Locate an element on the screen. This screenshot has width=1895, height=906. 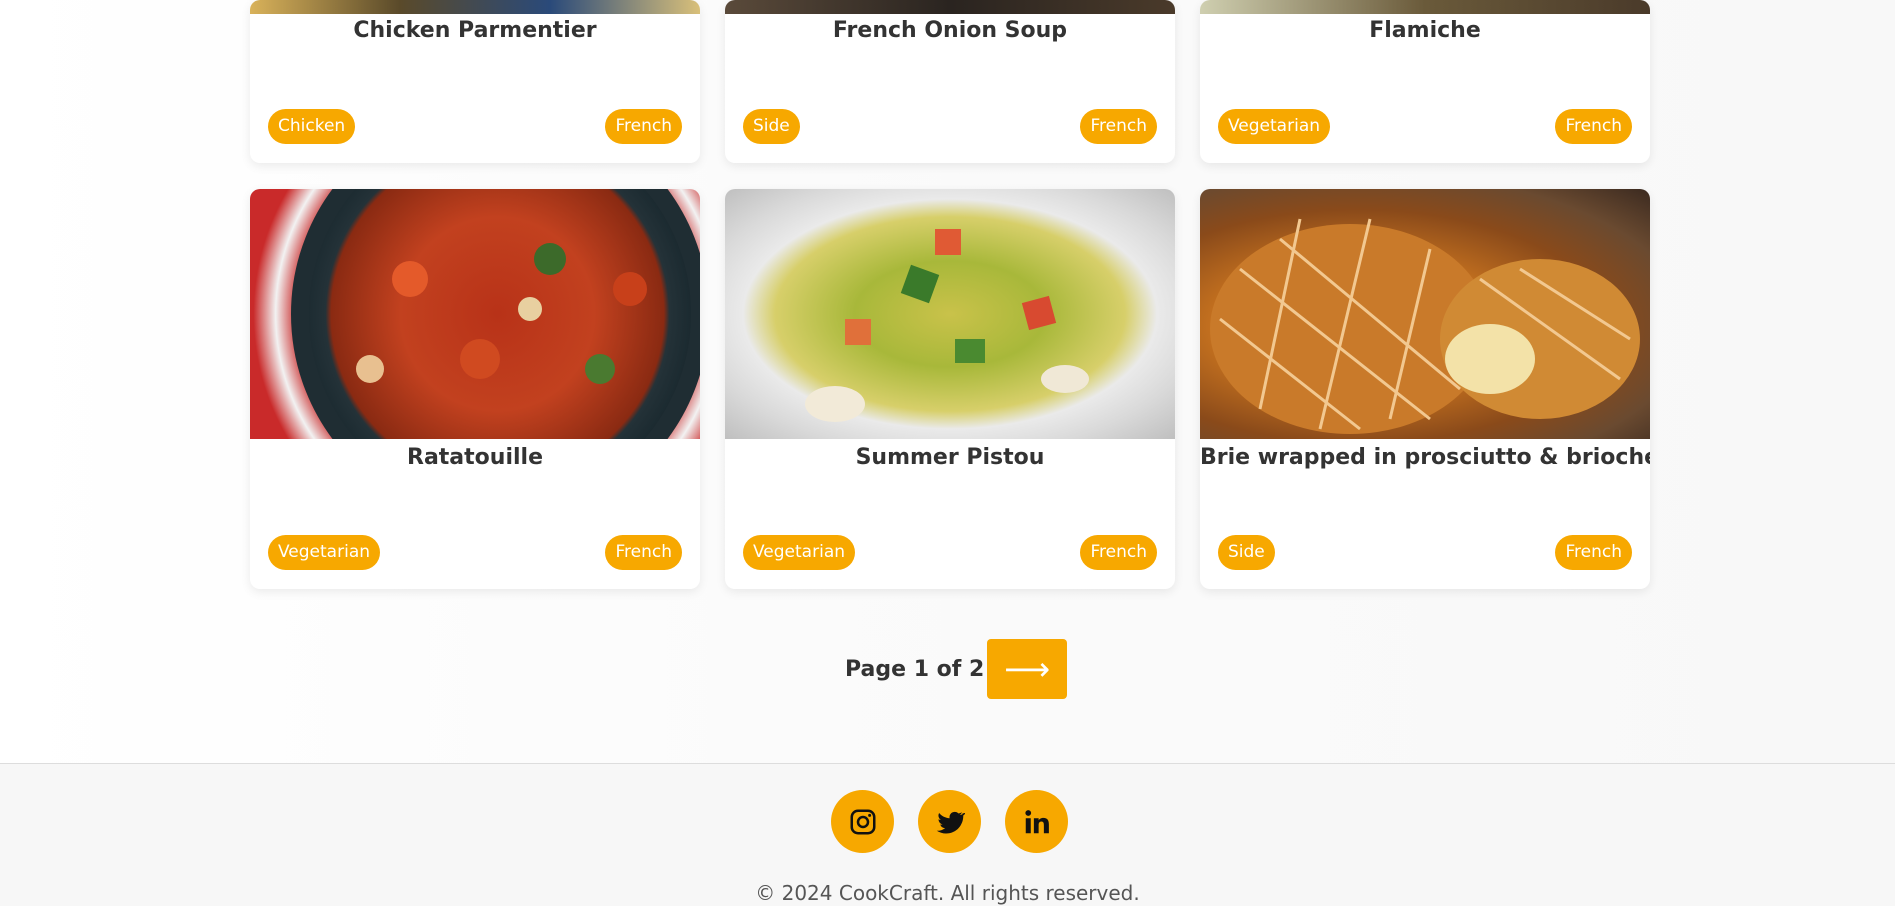
recipe-card: French Onion Soup Side French is located at coordinates (950, 81).